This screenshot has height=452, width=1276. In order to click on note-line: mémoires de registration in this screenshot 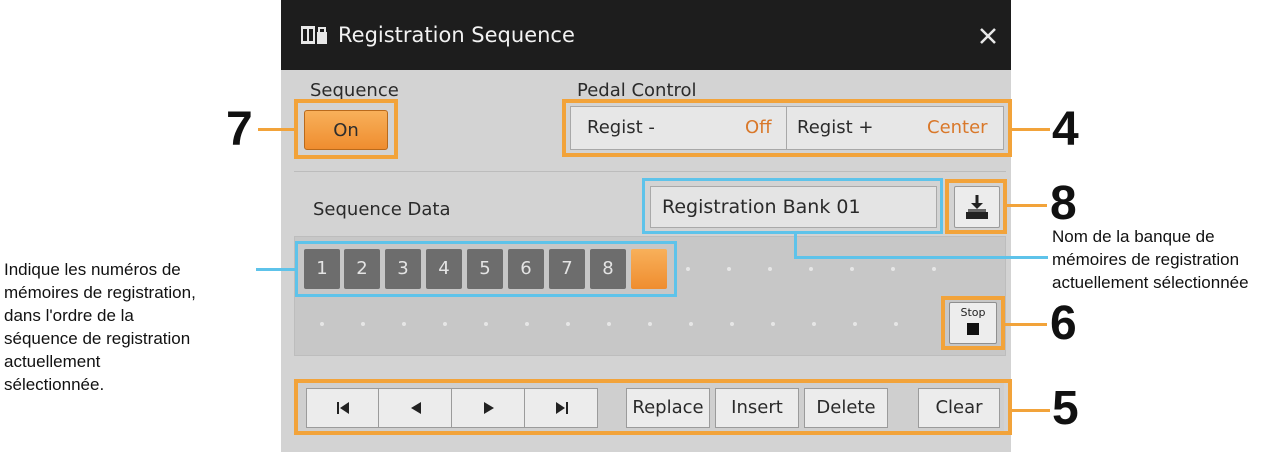, I will do `click(1146, 259)`.